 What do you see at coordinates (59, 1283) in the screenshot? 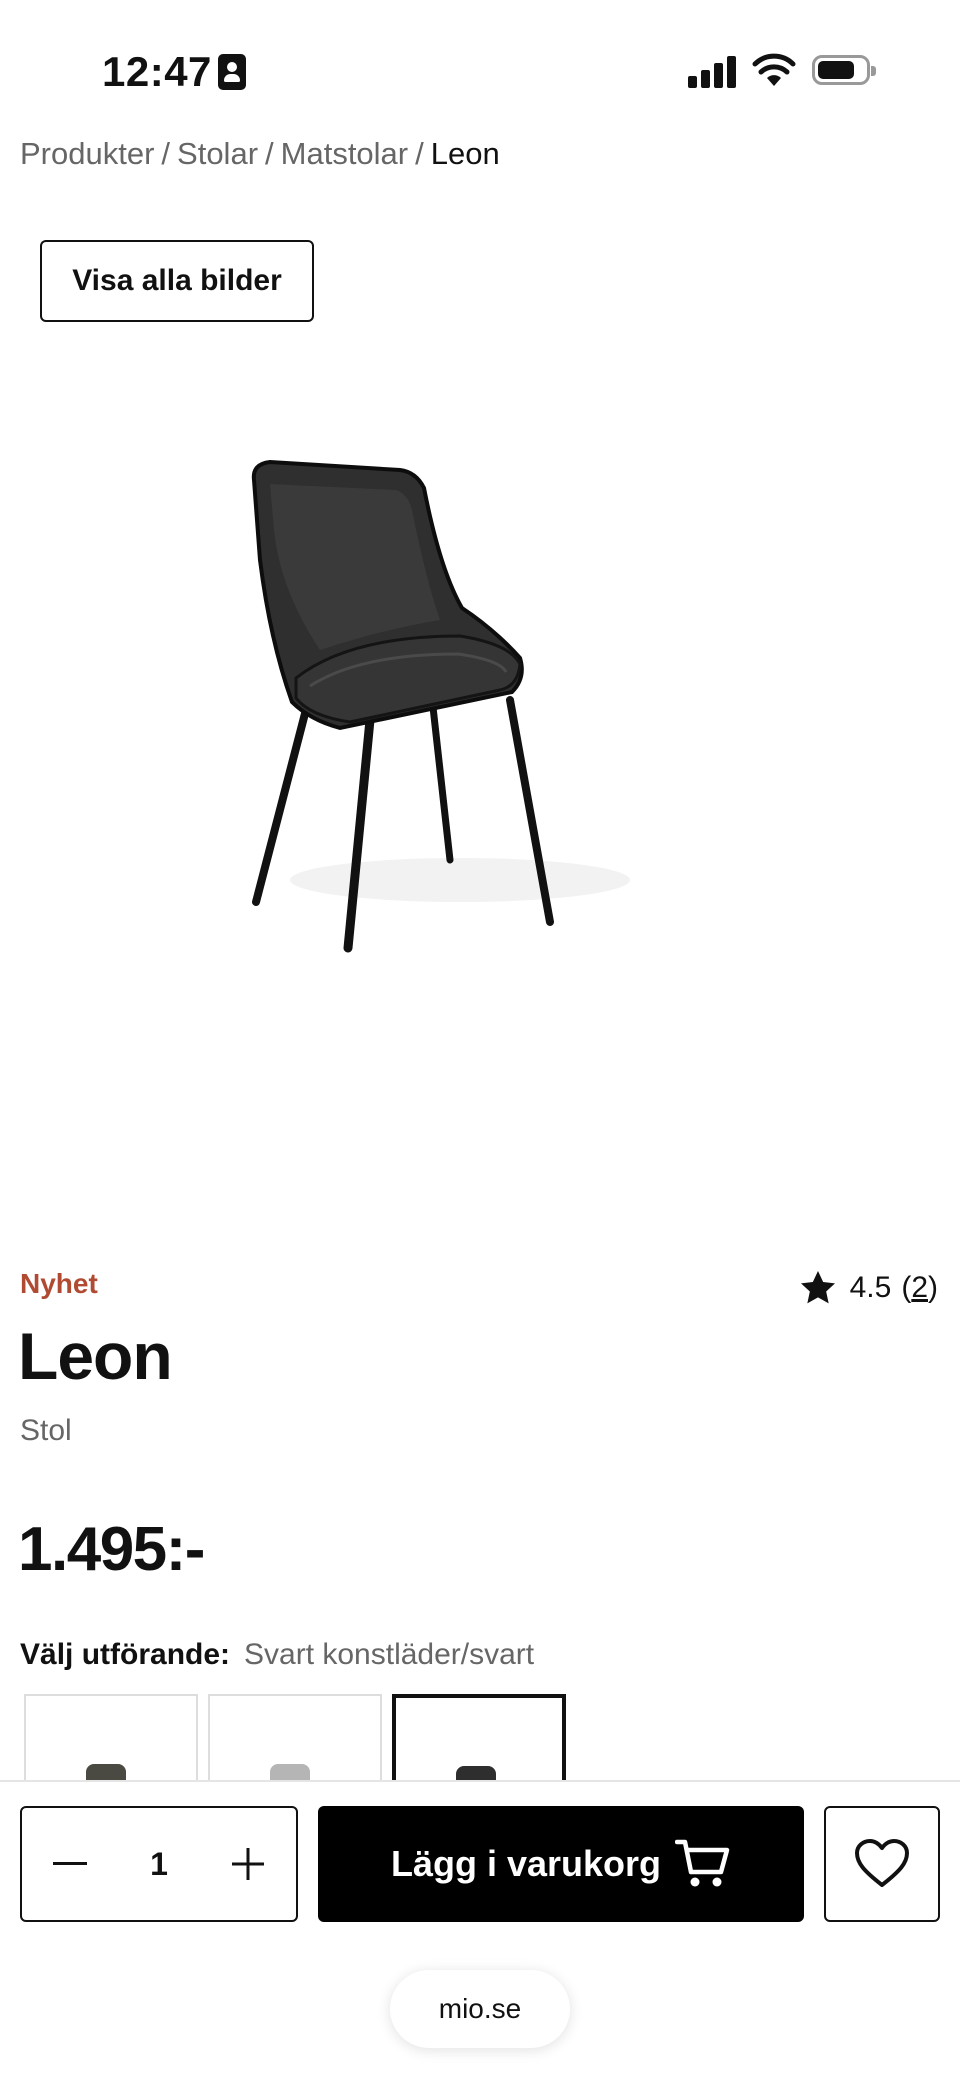
I see `new-badge: Nyhet` at bounding box center [59, 1283].